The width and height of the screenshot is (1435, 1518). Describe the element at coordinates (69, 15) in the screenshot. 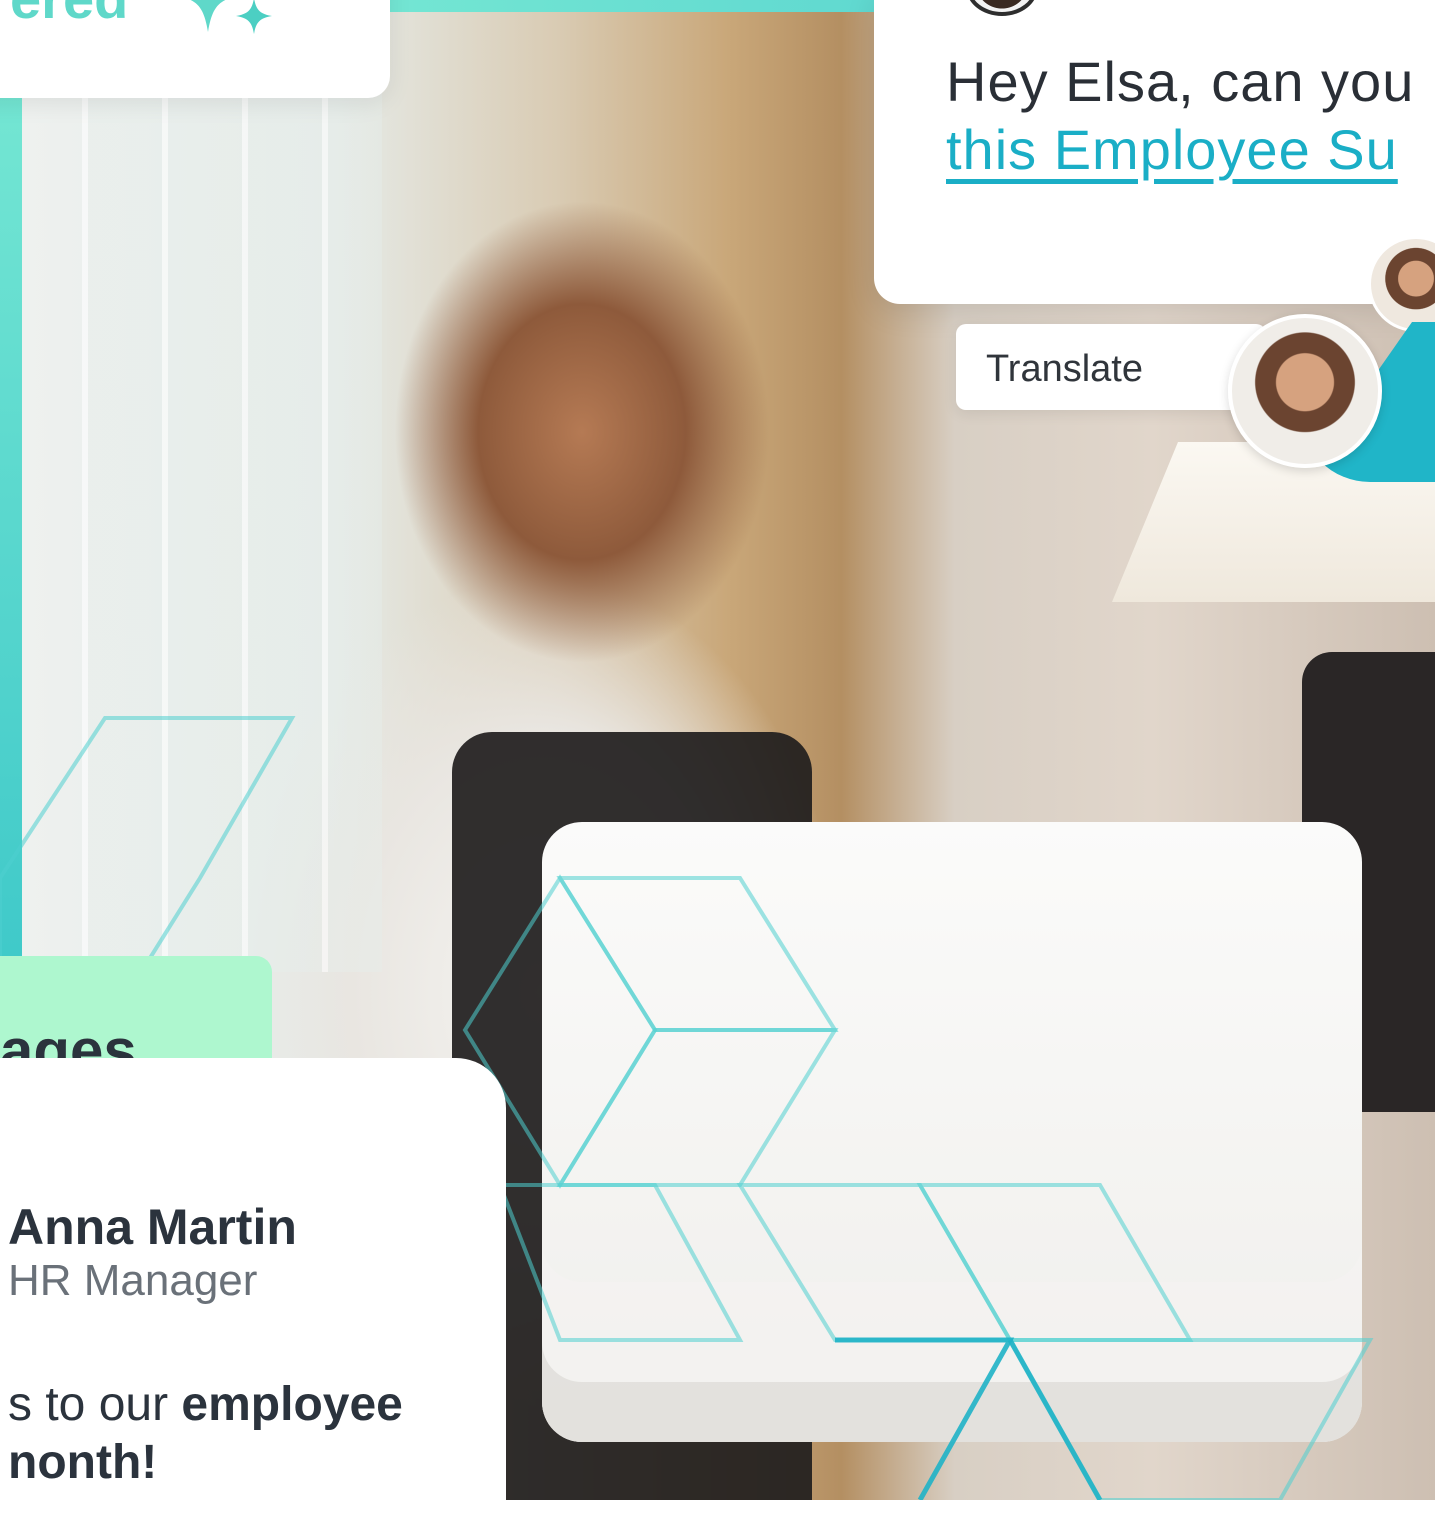

I see `brand-partial-word: ered` at that location.